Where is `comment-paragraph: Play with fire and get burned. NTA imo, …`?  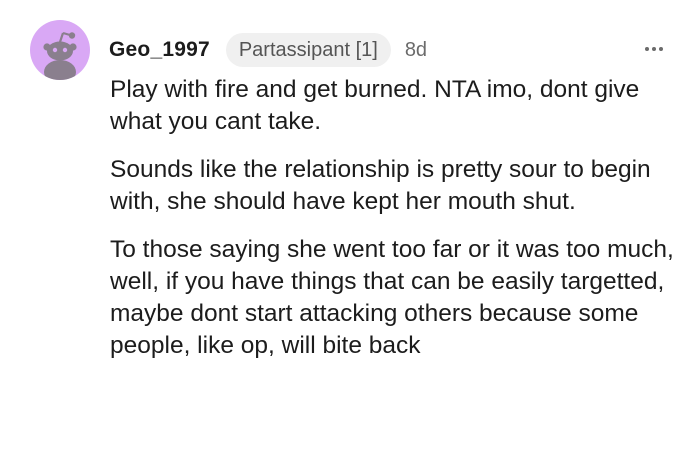
comment-paragraph: Play with fire and get burned. NTA imo, … is located at coordinates (375, 105).